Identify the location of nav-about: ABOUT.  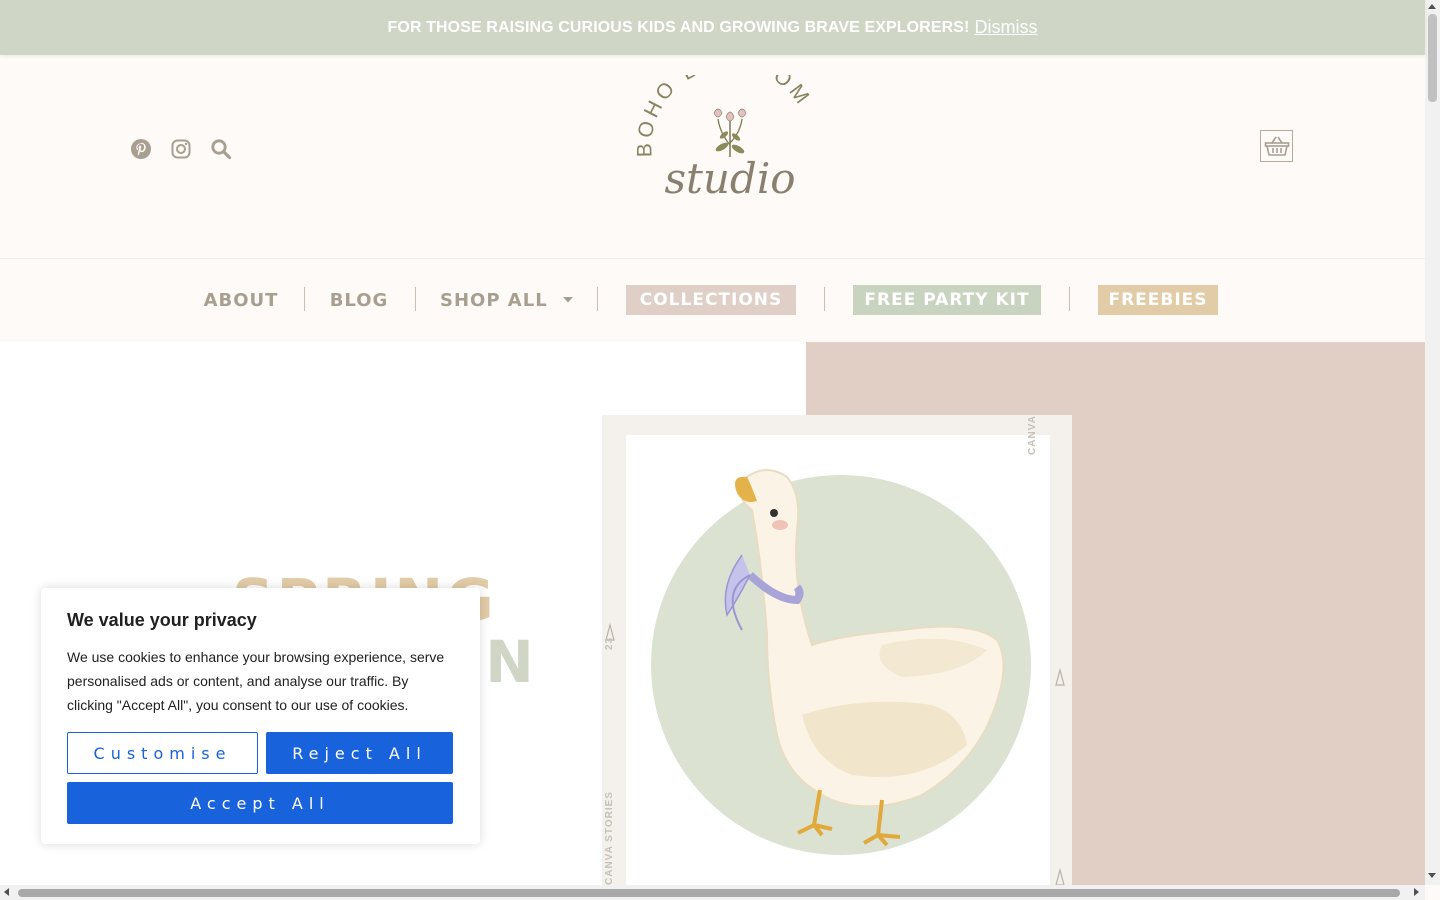
(241, 300).